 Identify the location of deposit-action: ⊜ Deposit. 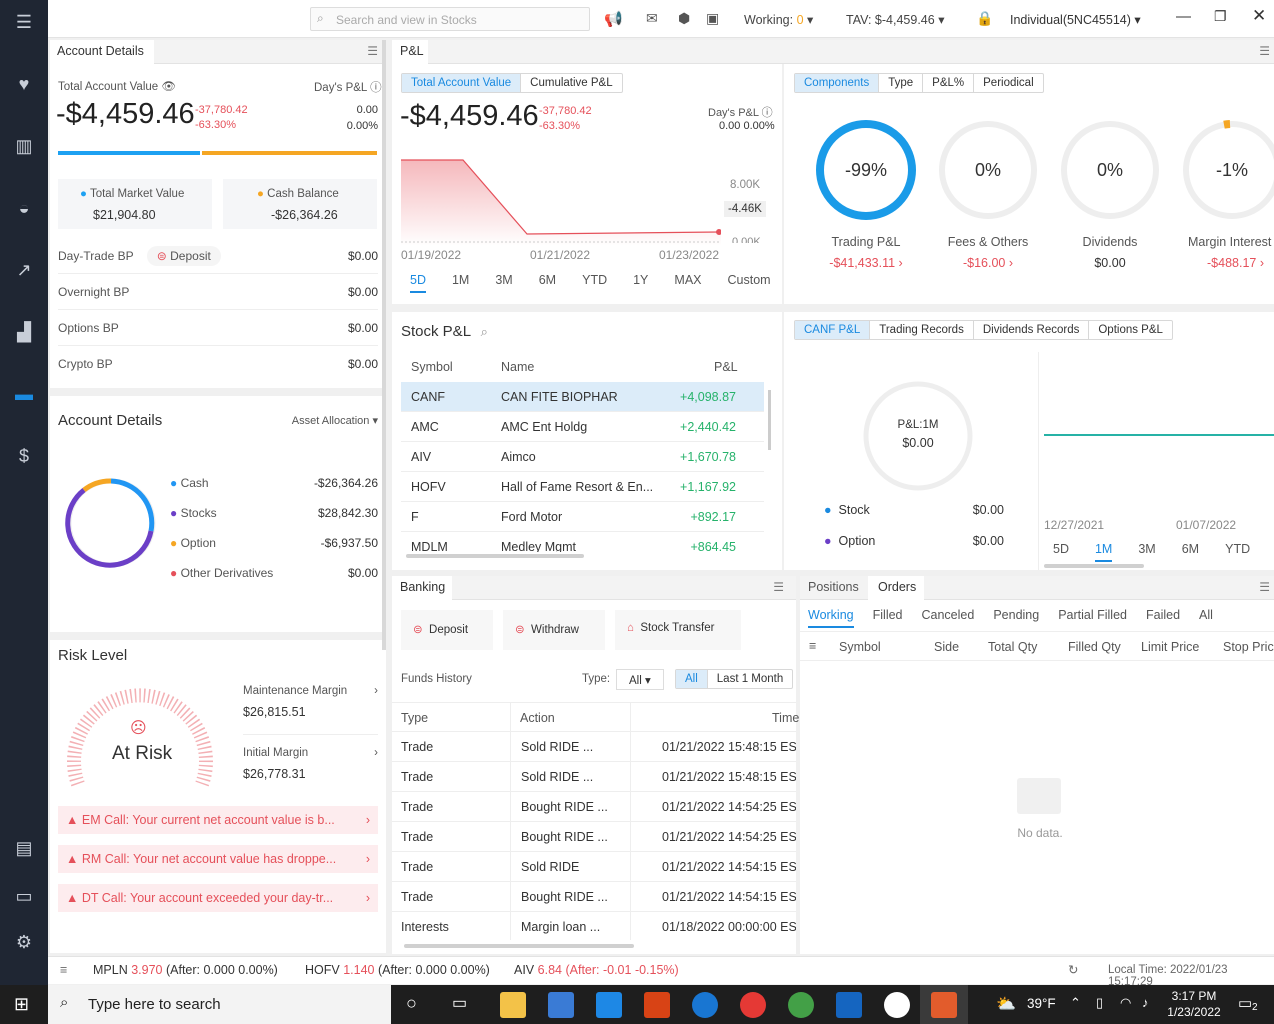
(447, 630).